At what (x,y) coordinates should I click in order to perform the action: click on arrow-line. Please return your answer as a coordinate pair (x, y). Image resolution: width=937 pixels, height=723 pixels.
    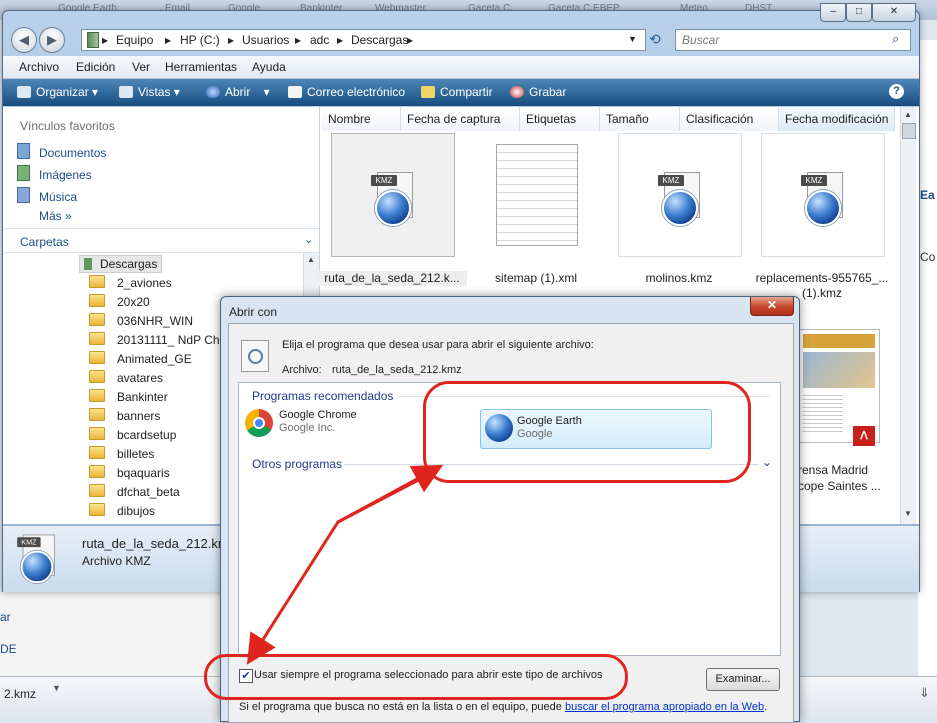
    Looking at the image, I should click on (338, 568).